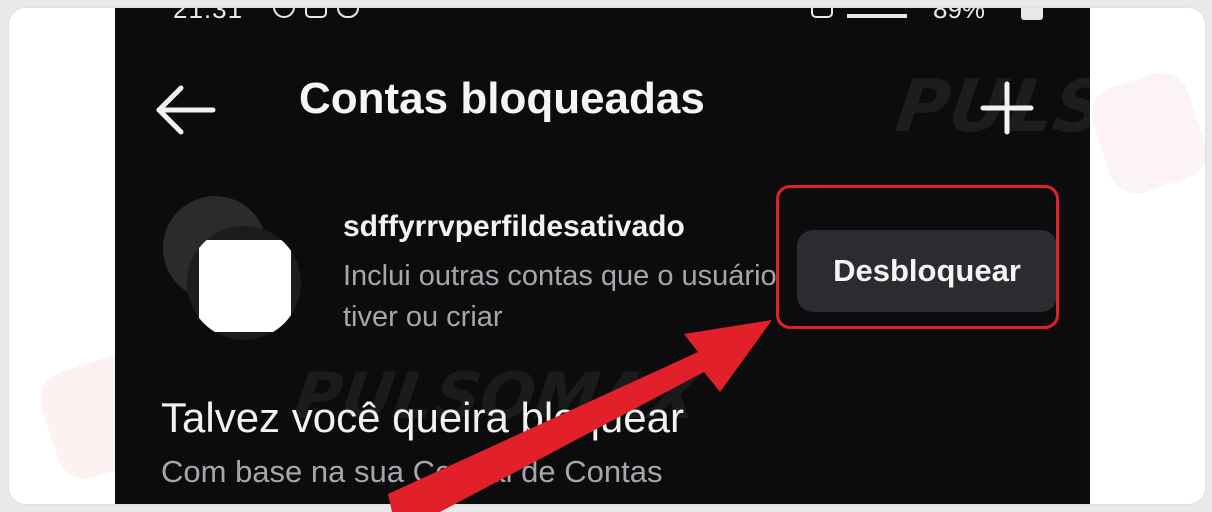 This screenshot has width=1212, height=512. I want to click on back-button, so click(186, 110).